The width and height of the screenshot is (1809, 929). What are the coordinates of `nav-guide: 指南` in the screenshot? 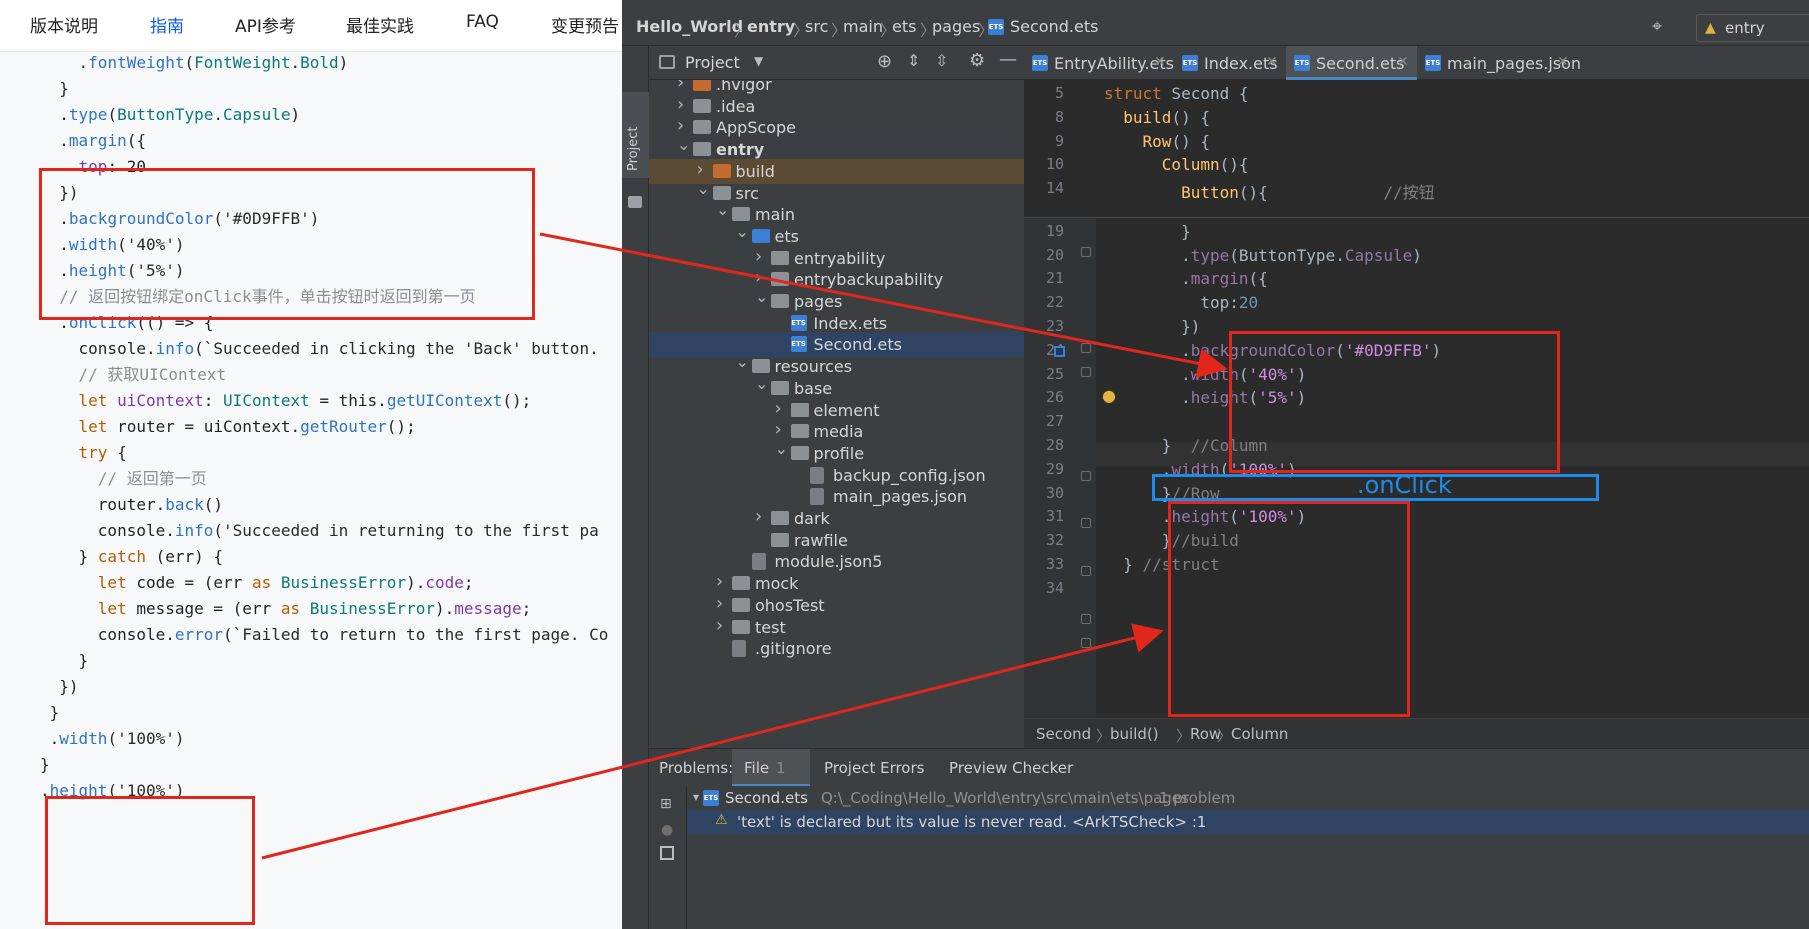 It's located at (167, 24).